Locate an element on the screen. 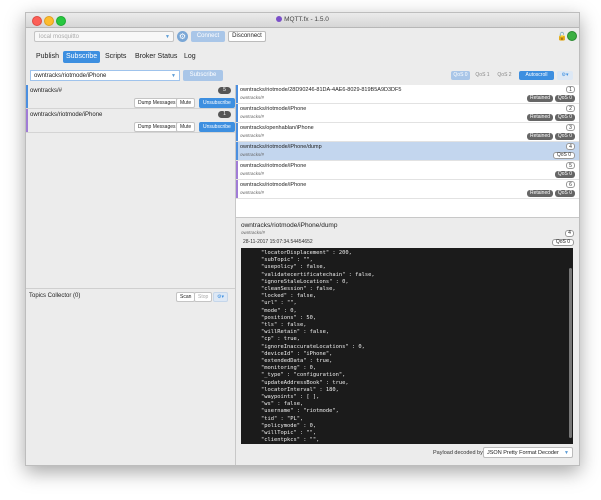 Image resolution: width=601 pixels, height=500 pixels. topic-input-value: owntracks/riotmode/iPhone is located at coordinates (70, 76).